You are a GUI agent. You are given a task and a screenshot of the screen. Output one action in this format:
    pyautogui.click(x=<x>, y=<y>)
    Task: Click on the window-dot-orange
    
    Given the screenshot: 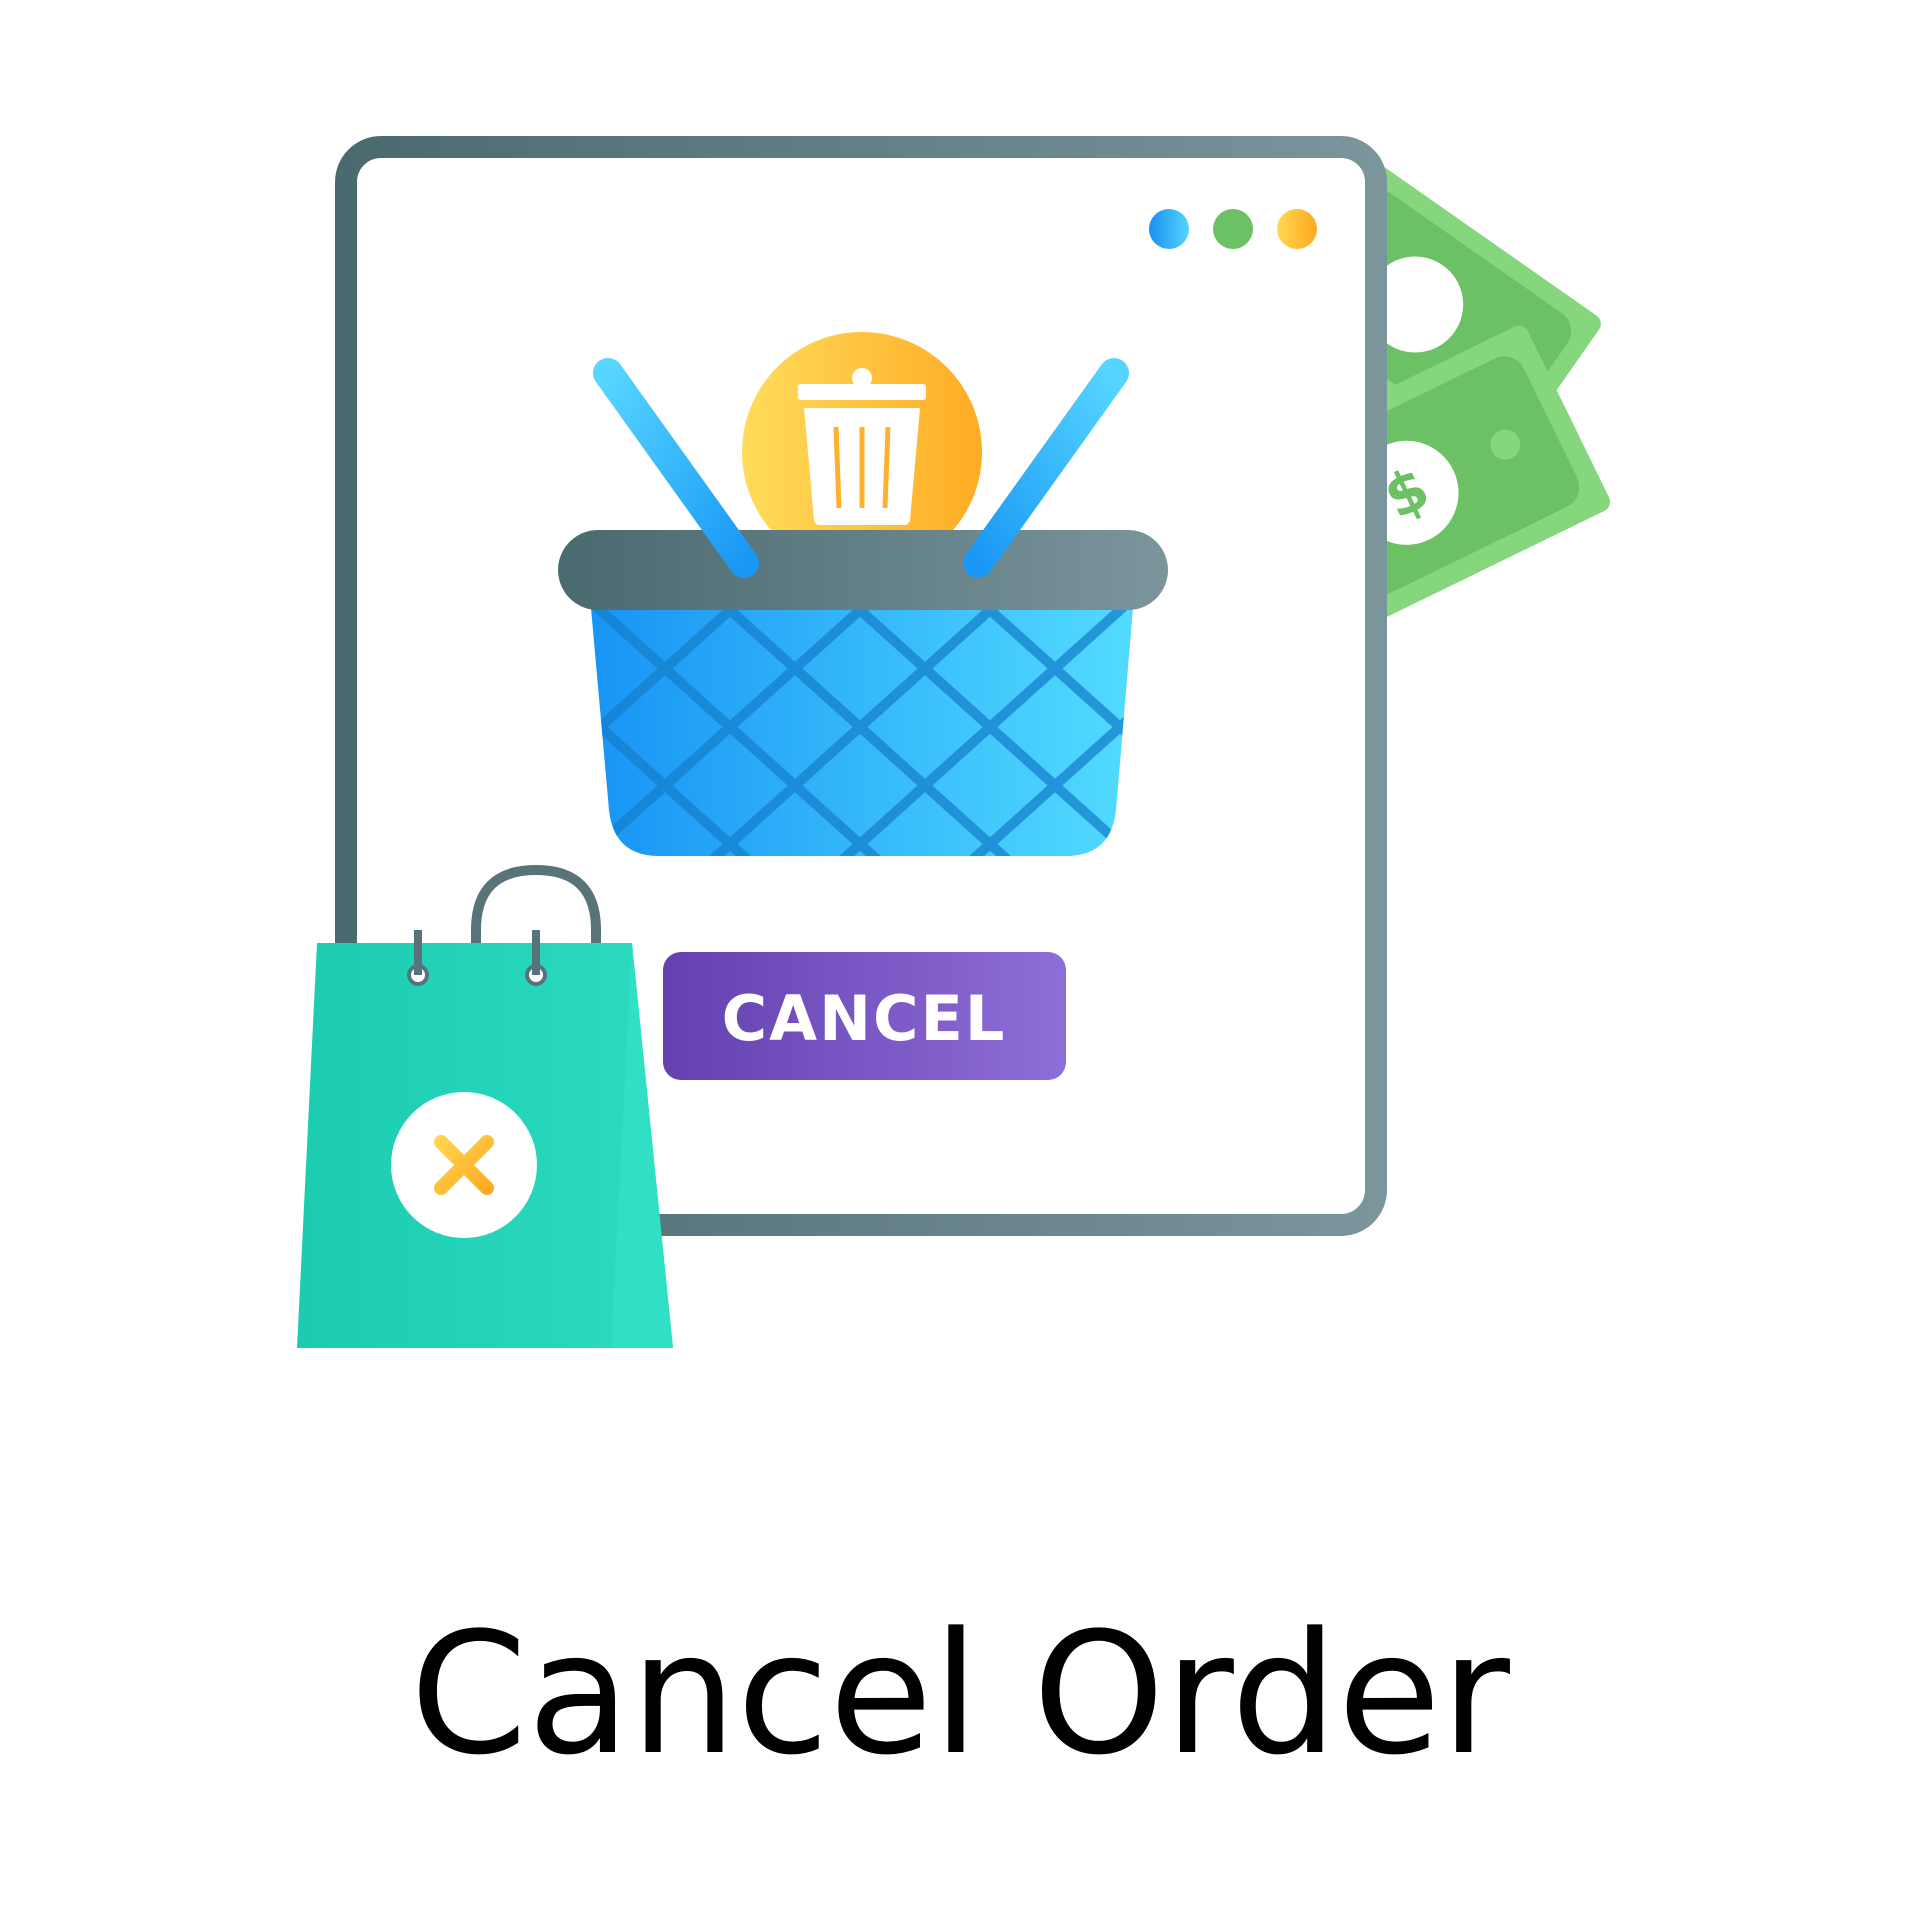 What is the action you would take?
    pyautogui.click(x=1297, y=229)
    